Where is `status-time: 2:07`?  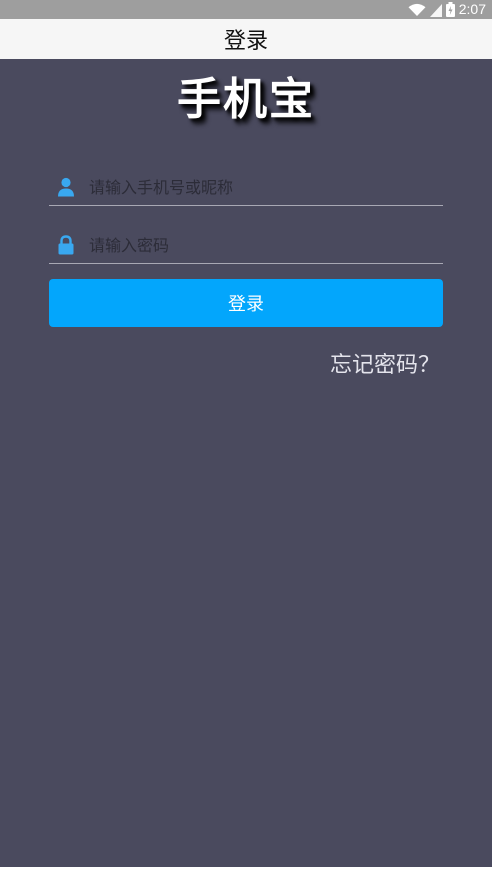 status-time: 2:07 is located at coordinates (472, 9).